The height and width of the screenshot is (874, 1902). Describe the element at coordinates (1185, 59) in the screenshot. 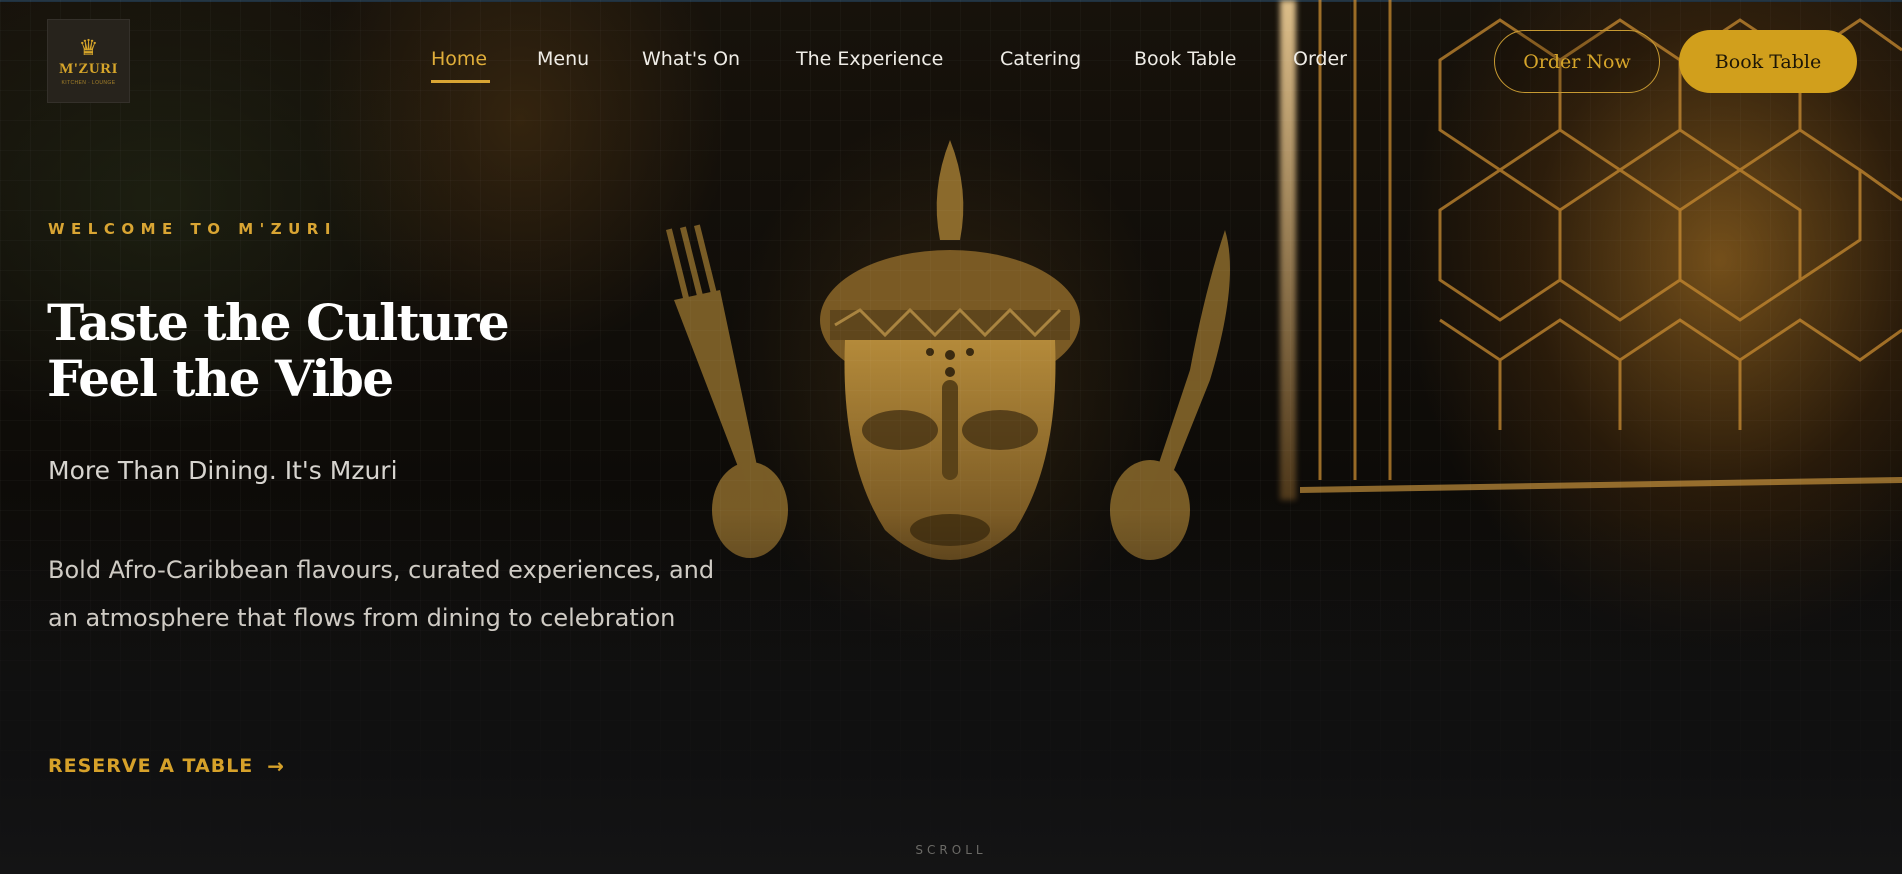

I see `nav-item-book-table: Book Table` at that location.